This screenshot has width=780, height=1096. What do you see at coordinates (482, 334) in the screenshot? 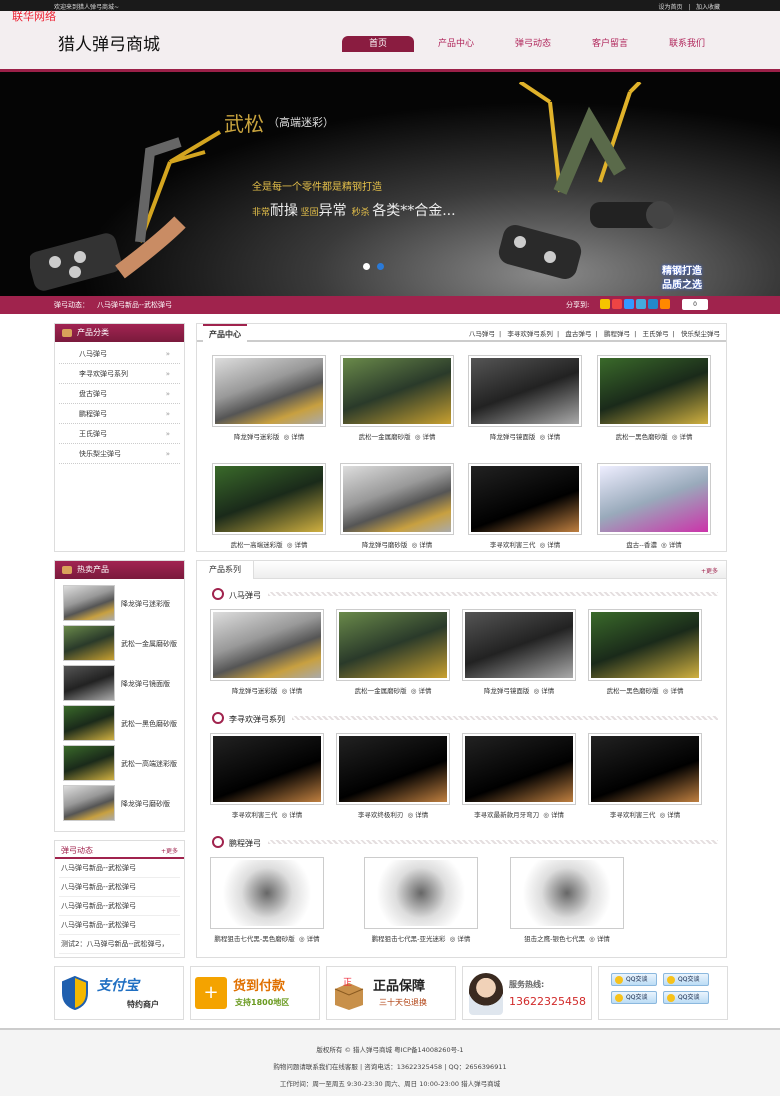
I see `tab-bama: 八马弹弓` at bounding box center [482, 334].